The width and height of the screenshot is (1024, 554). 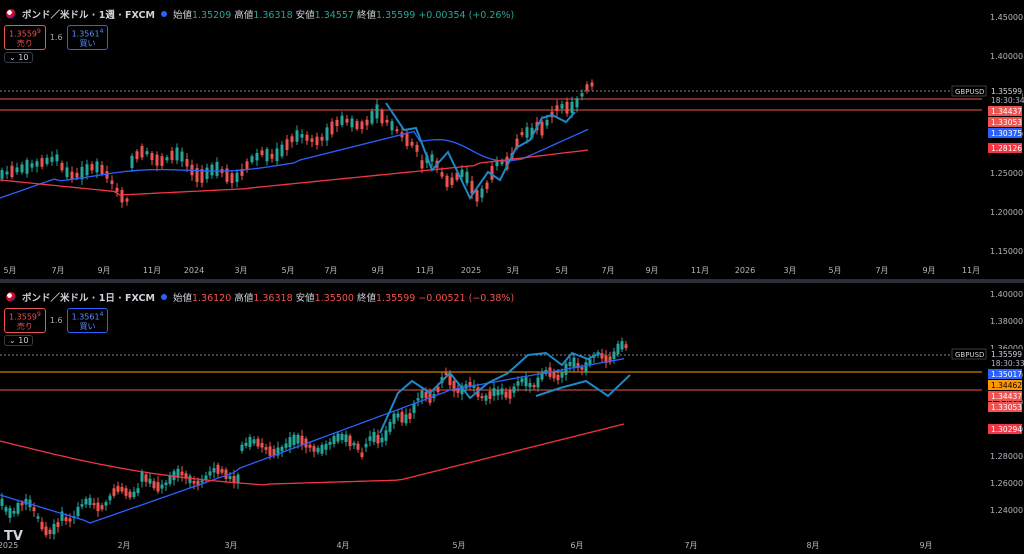 What do you see at coordinates (1006, 173) in the screenshot?
I see `y-axis-tick-label: 1.25000` at bounding box center [1006, 173].